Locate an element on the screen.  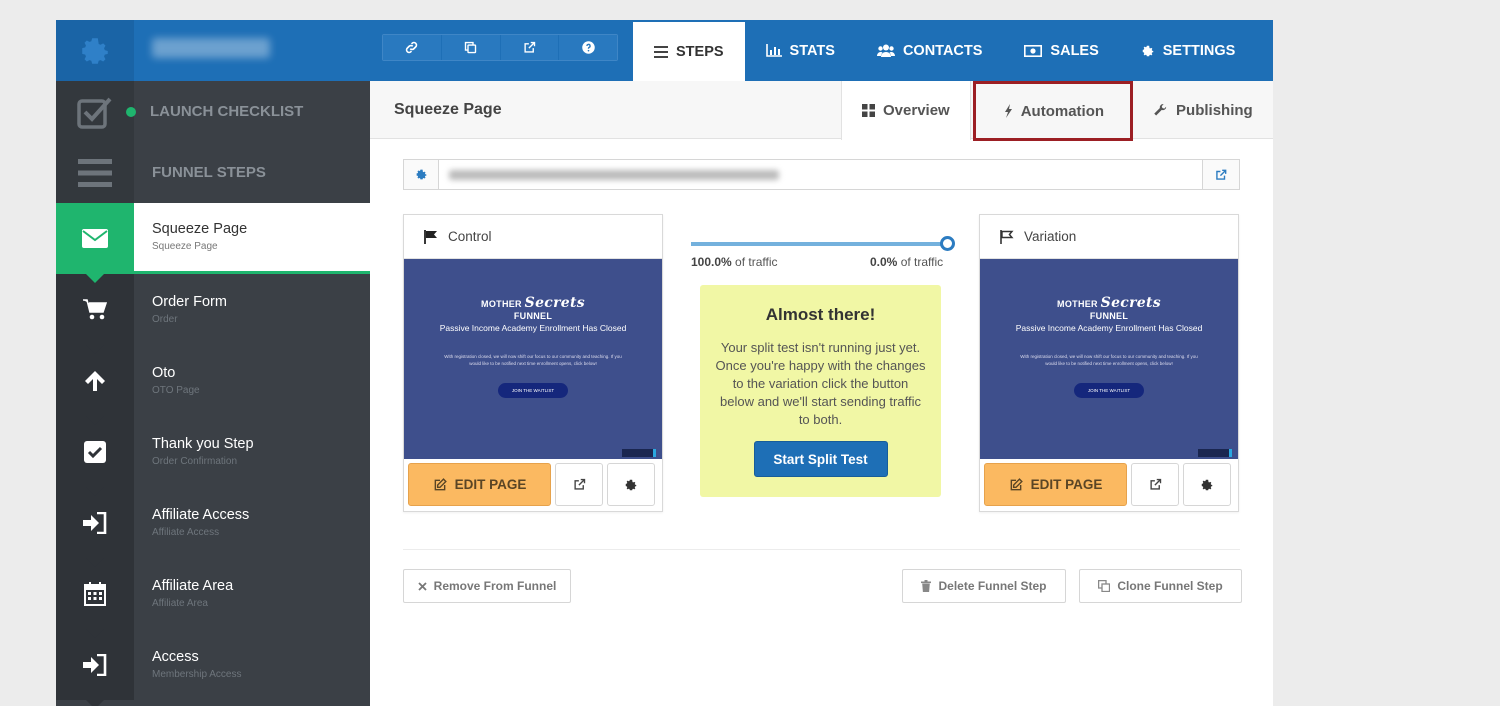
nav-steps: STEPS is located at coordinates (689, 51).